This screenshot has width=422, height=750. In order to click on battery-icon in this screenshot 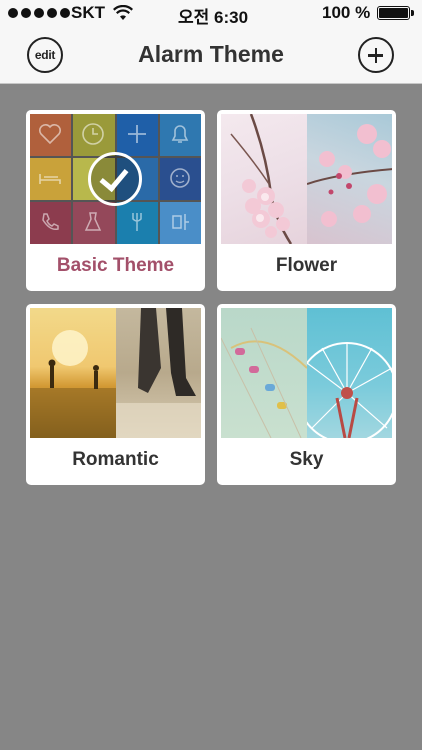, I will do `click(395, 13)`.